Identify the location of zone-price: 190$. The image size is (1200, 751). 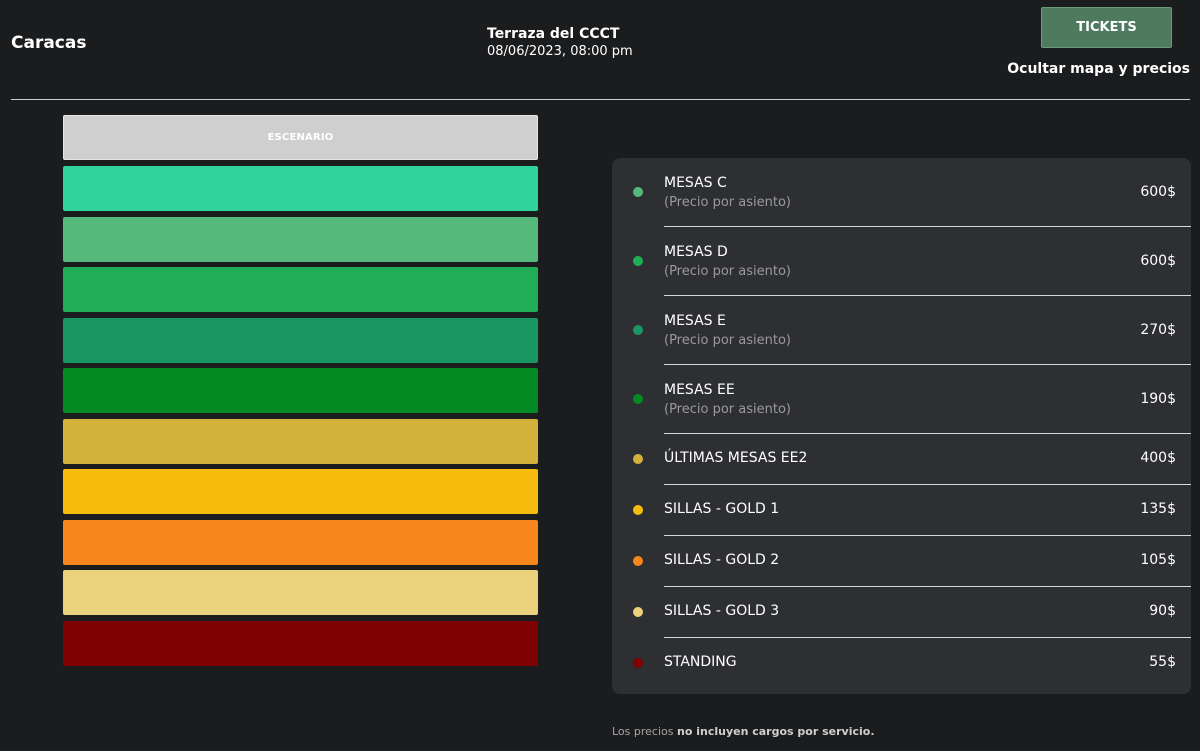
(1158, 399).